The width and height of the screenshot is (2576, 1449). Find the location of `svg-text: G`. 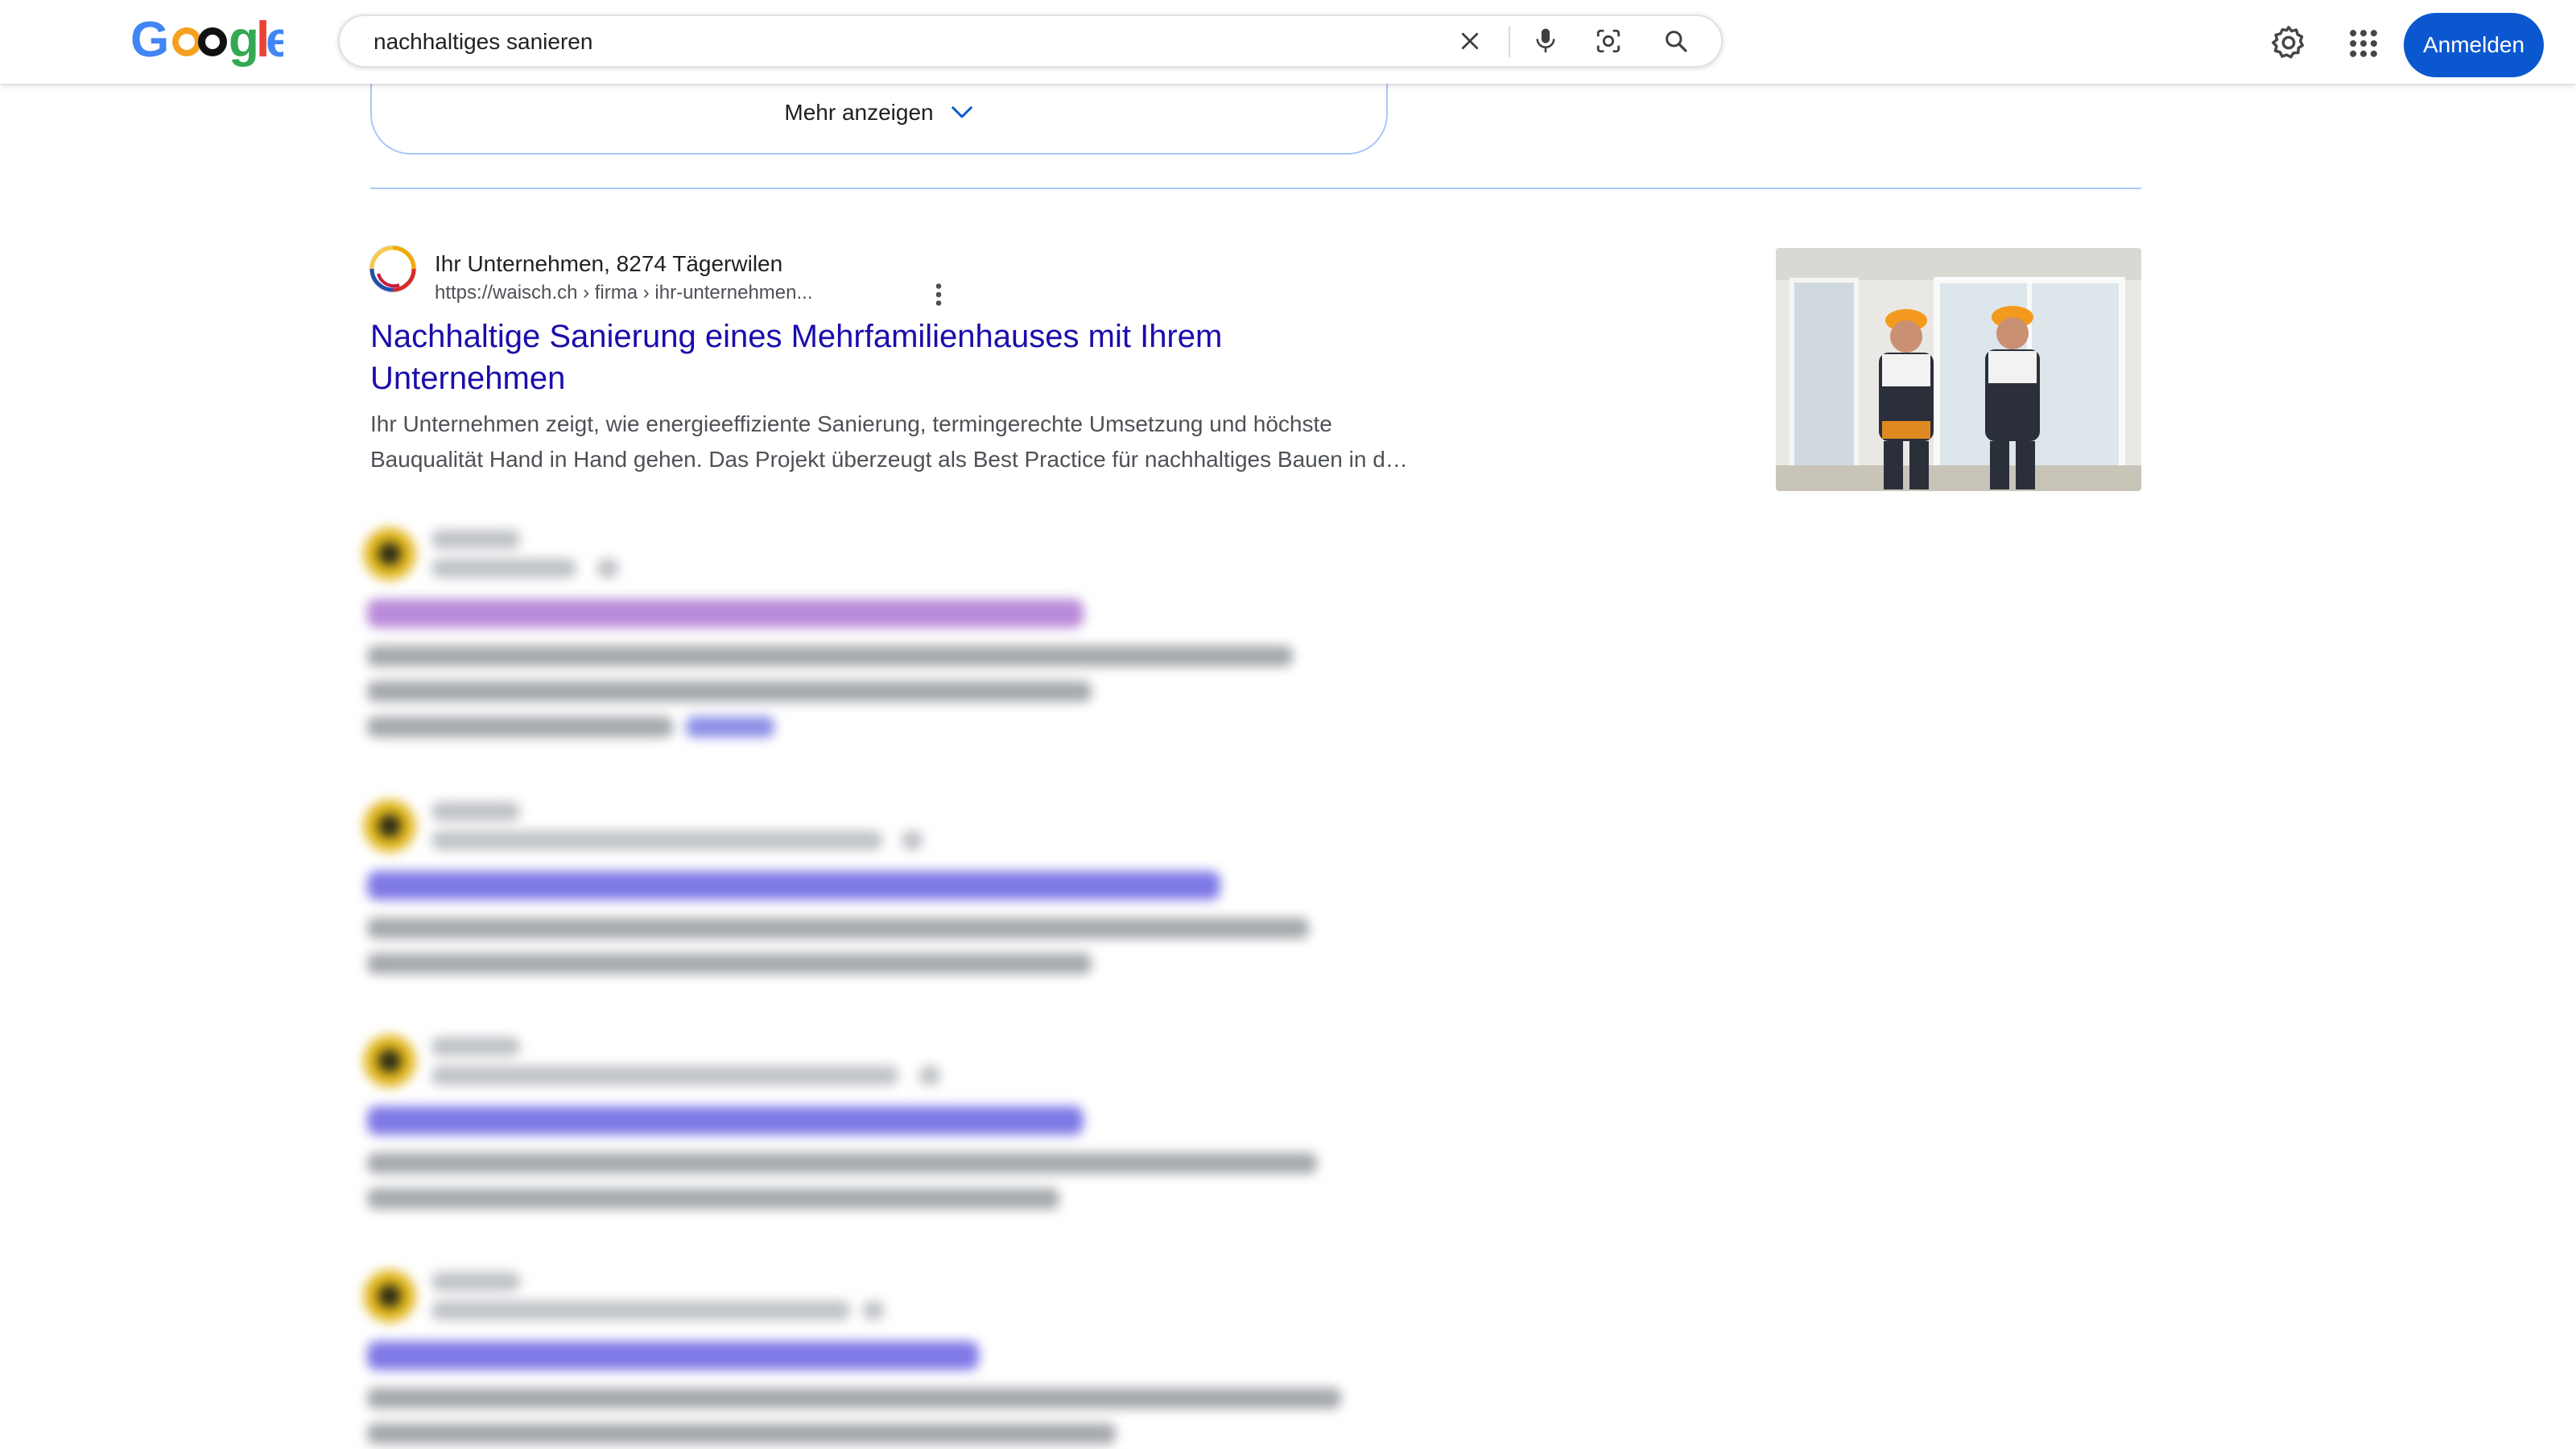

svg-text: G is located at coordinates (149, 40).